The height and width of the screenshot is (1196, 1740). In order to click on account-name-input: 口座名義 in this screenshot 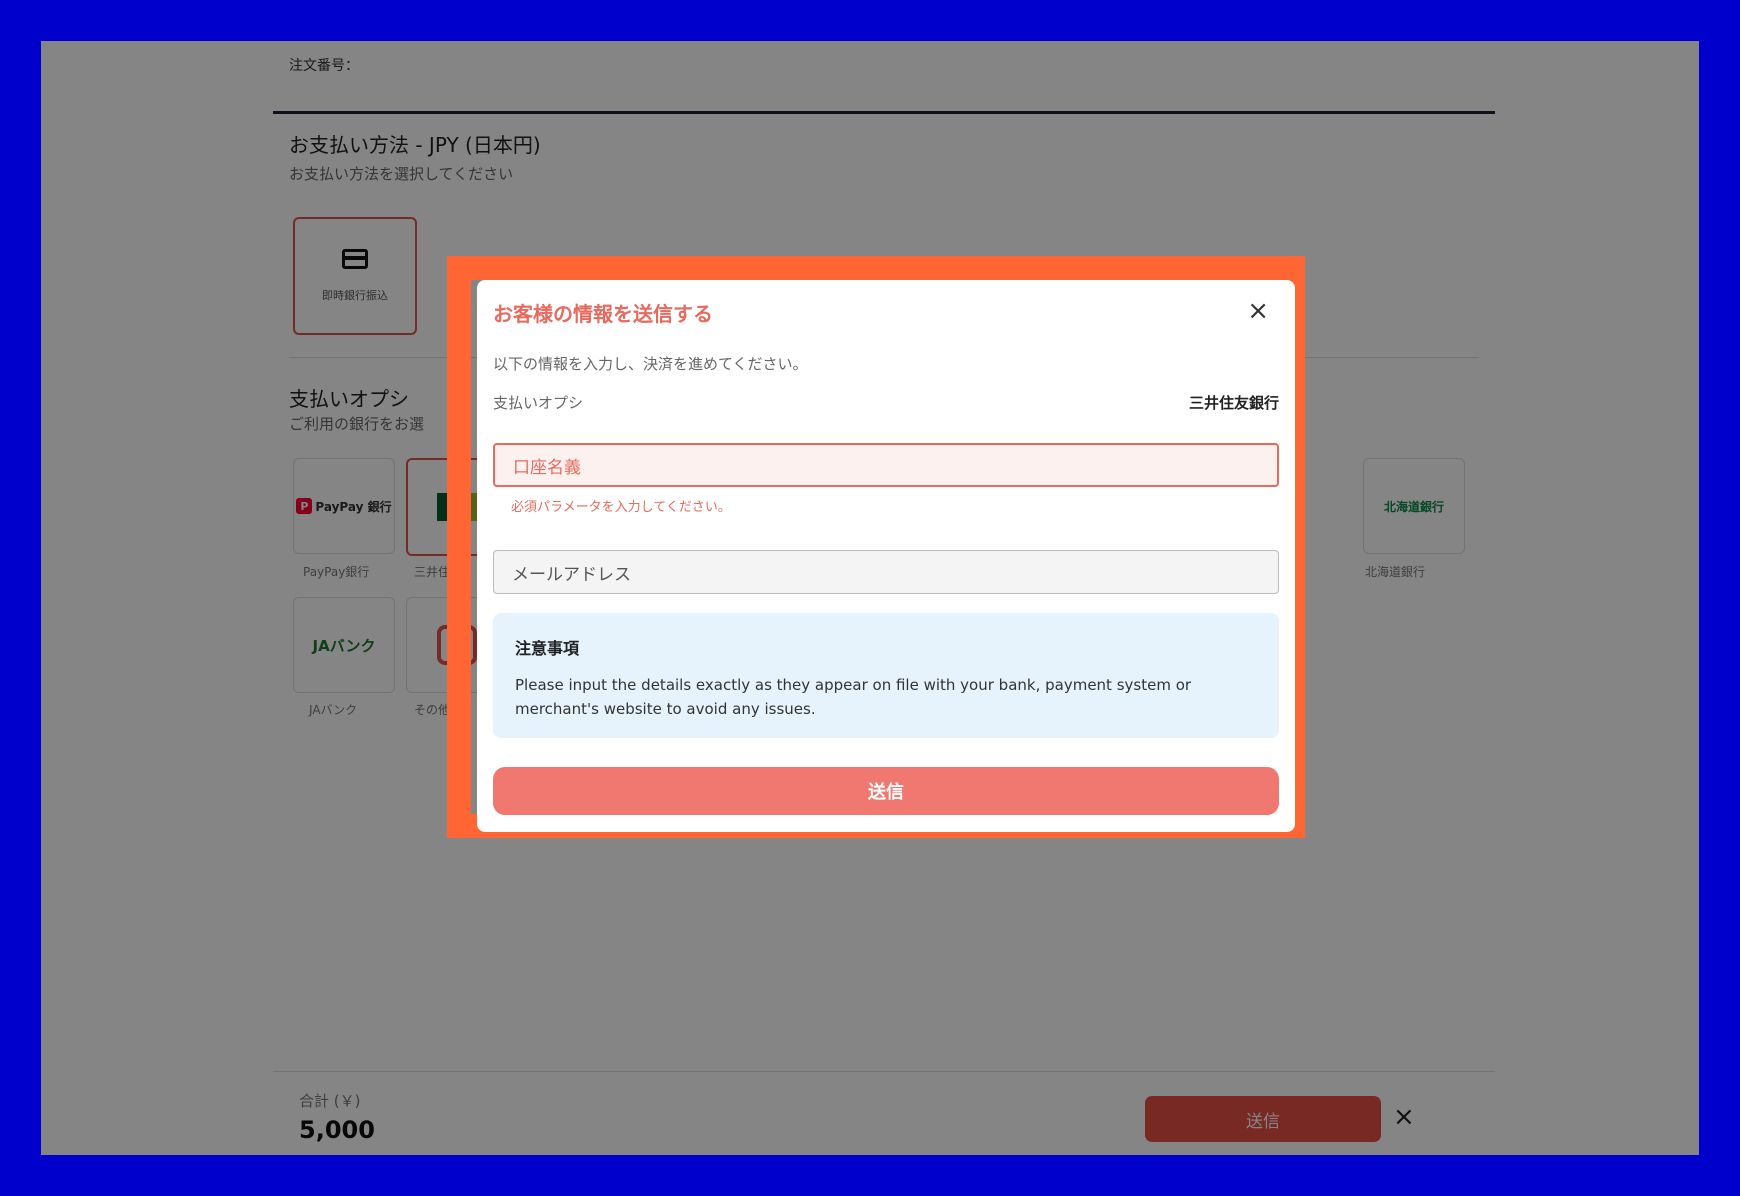, I will do `click(886, 465)`.